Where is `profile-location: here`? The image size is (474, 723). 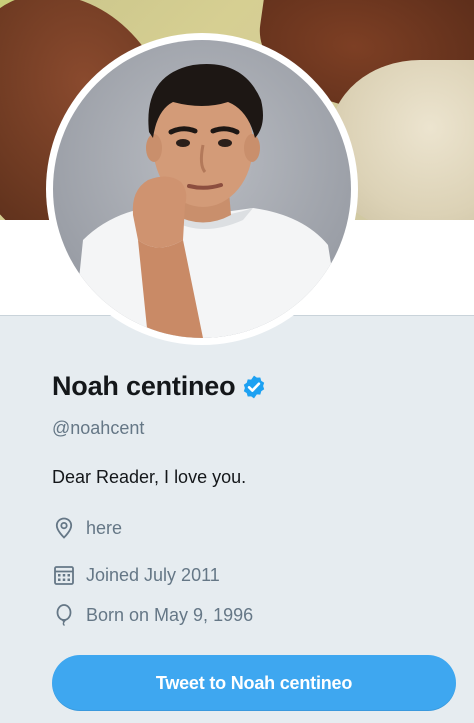
profile-location: here is located at coordinates (87, 528).